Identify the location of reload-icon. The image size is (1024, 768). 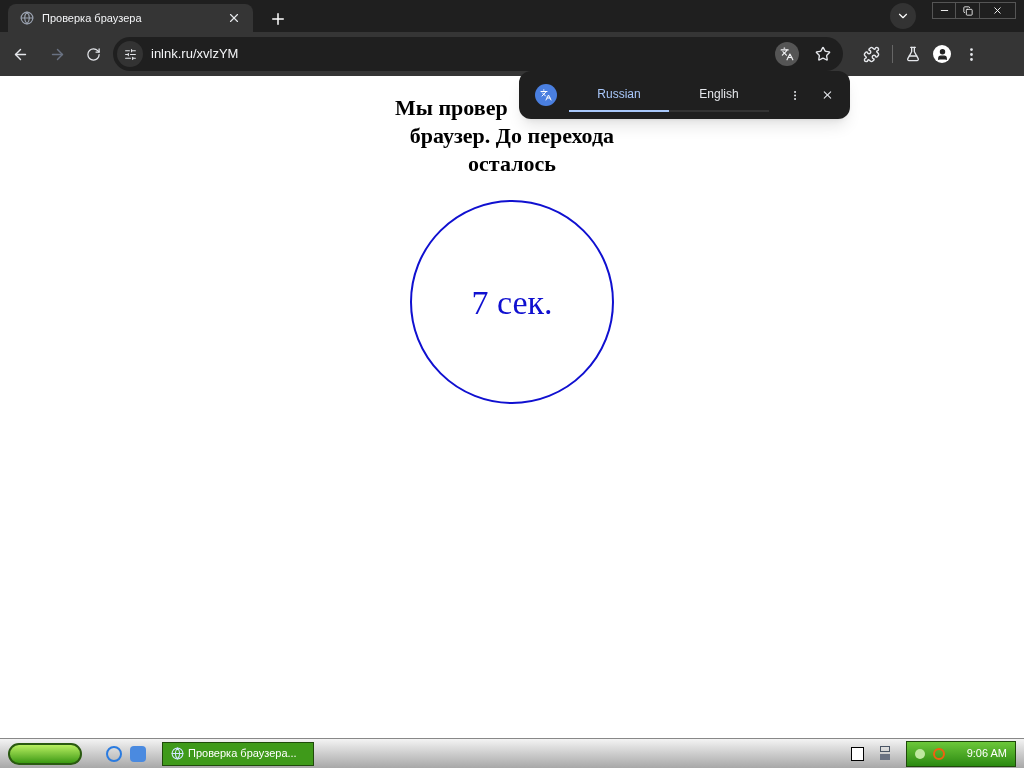
(93, 54).